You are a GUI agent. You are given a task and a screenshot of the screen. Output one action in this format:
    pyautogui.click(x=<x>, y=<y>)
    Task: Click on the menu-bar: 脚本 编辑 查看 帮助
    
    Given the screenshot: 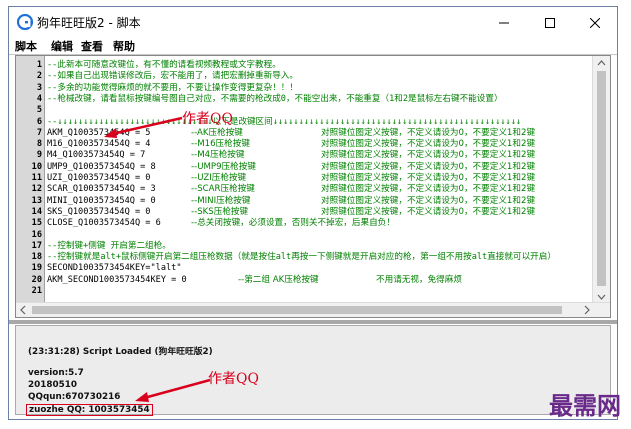 What is the action you would take?
    pyautogui.click(x=313, y=46)
    